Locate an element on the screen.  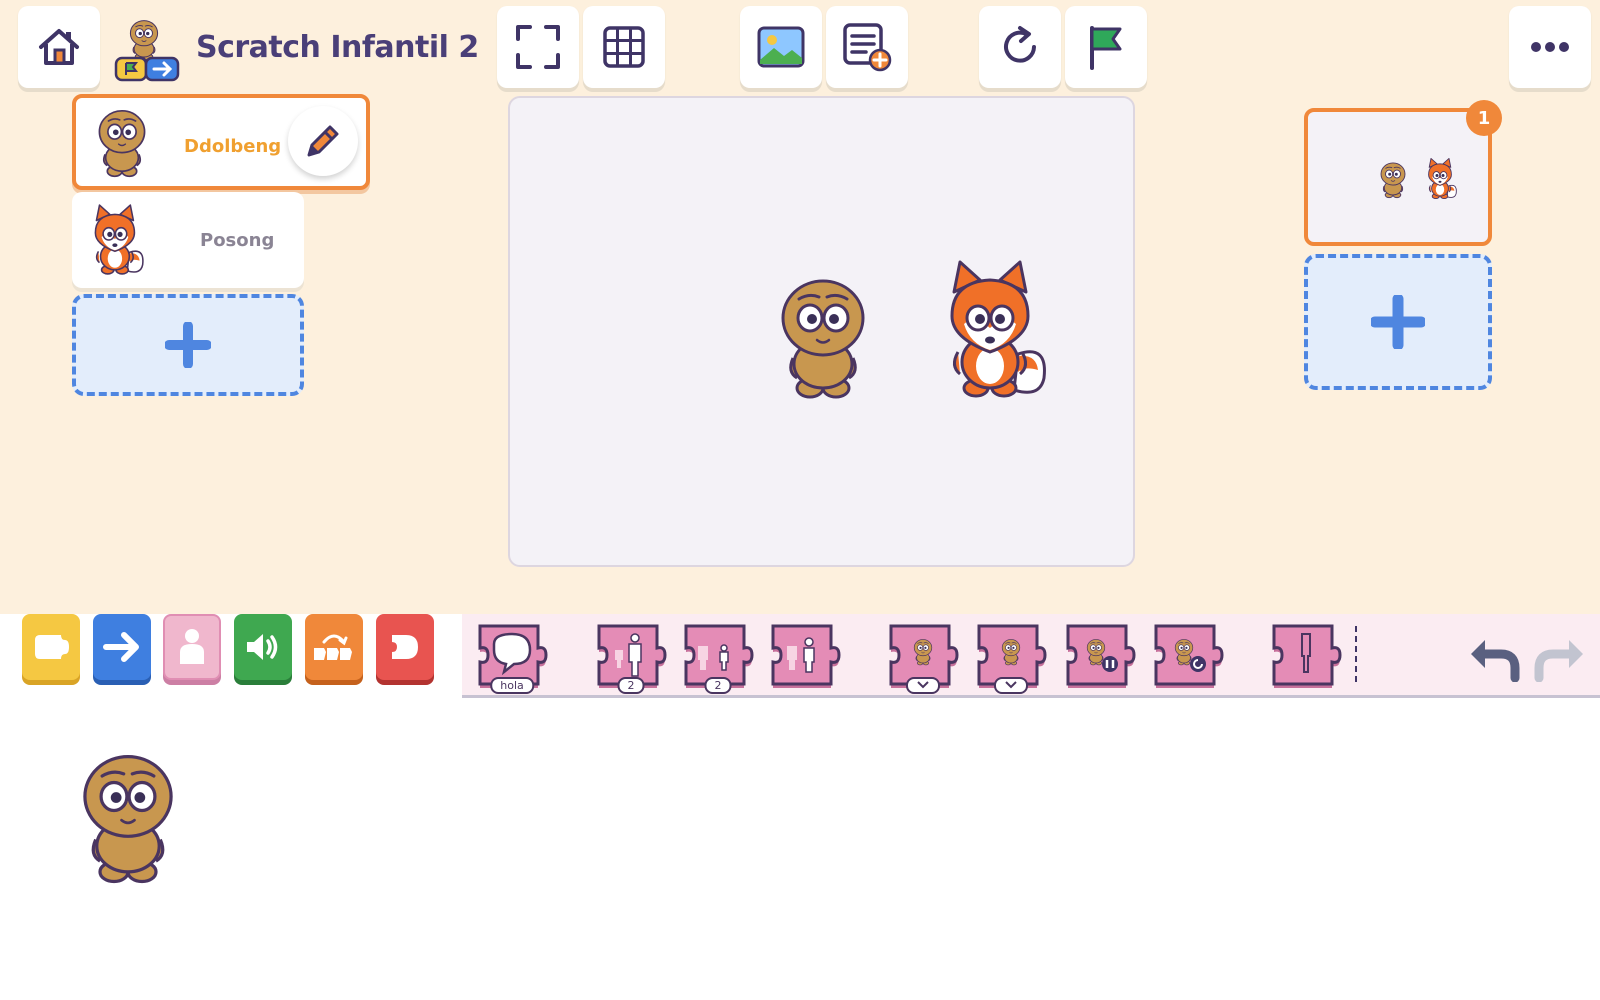
category-sound is located at coordinates (263, 647).